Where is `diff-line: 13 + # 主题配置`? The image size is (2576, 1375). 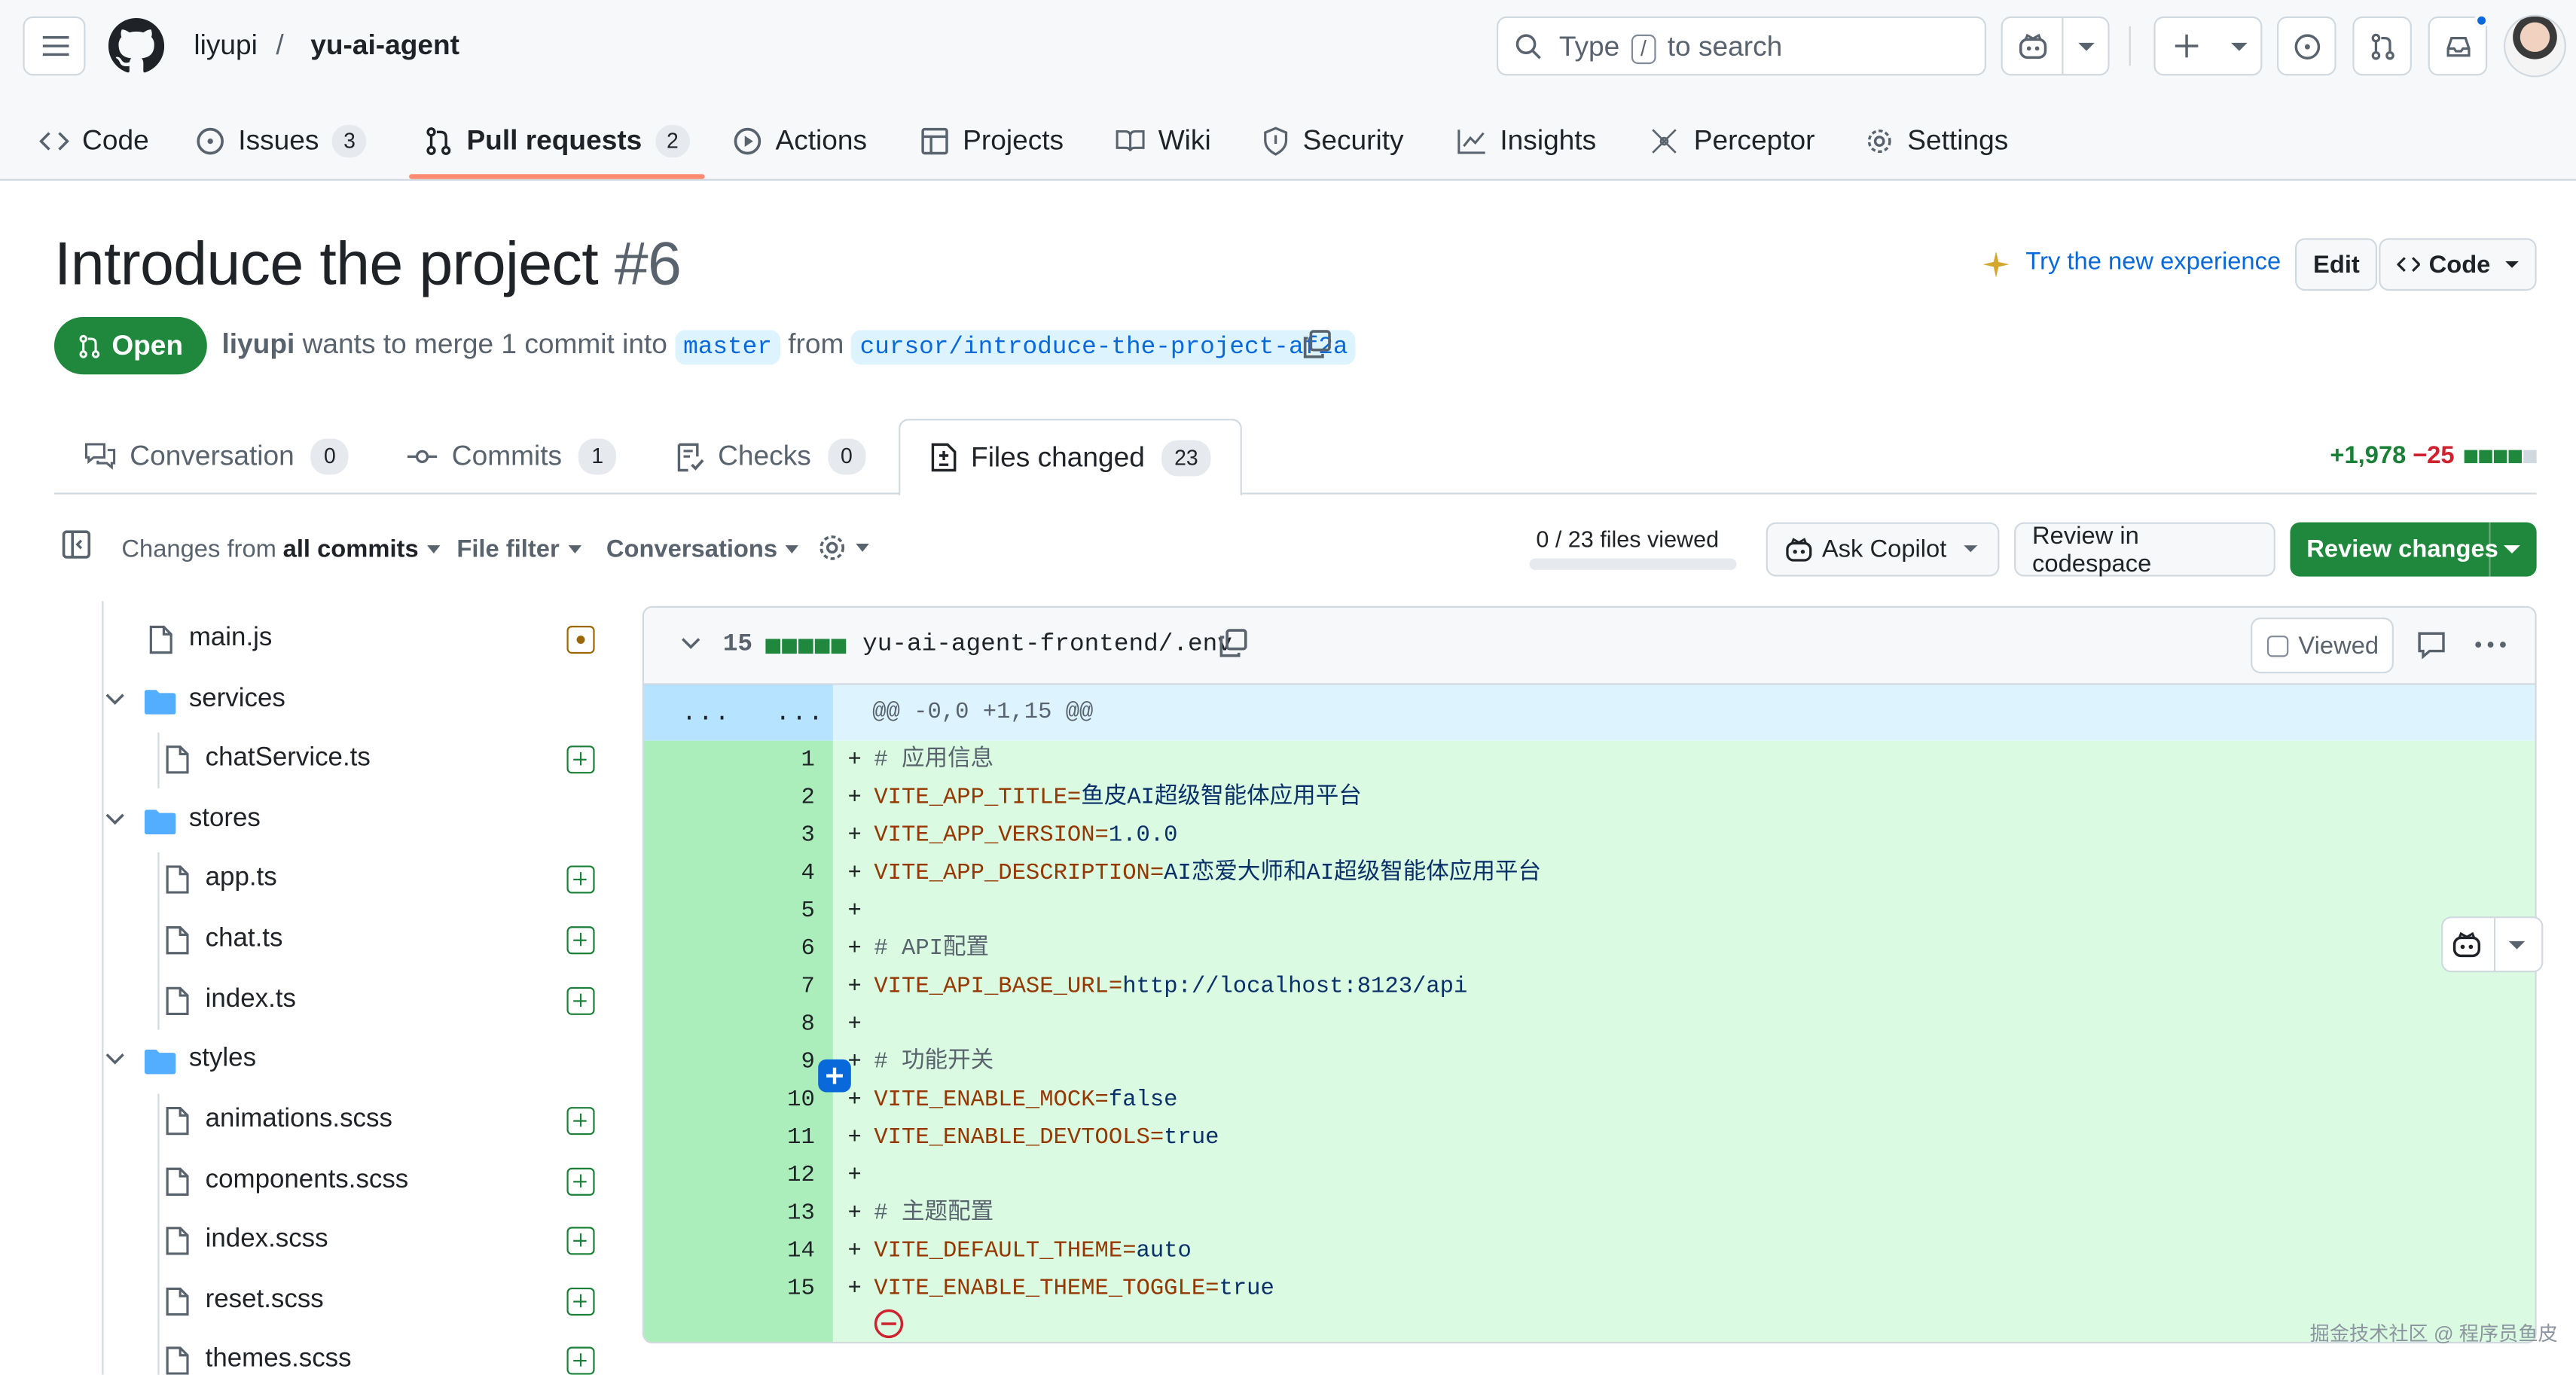
diff-line: 13 + # 主题配置 is located at coordinates (1590, 1214).